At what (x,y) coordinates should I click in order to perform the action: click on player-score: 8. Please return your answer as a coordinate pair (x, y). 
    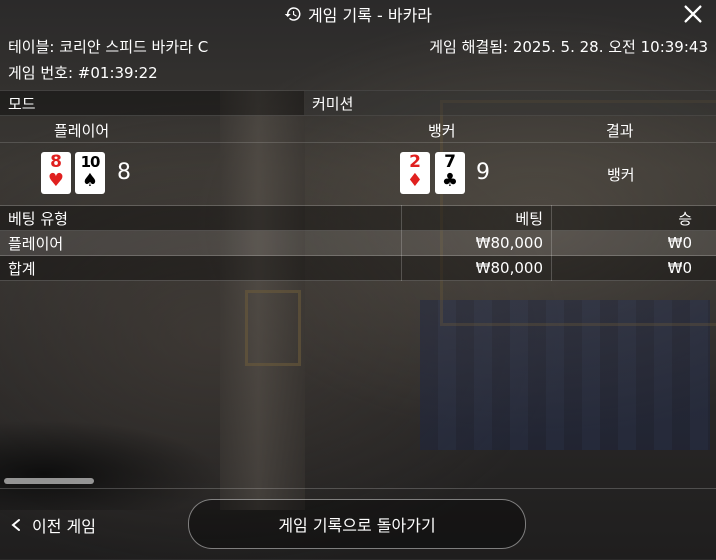
    Looking at the image, I should click on (124, 172).